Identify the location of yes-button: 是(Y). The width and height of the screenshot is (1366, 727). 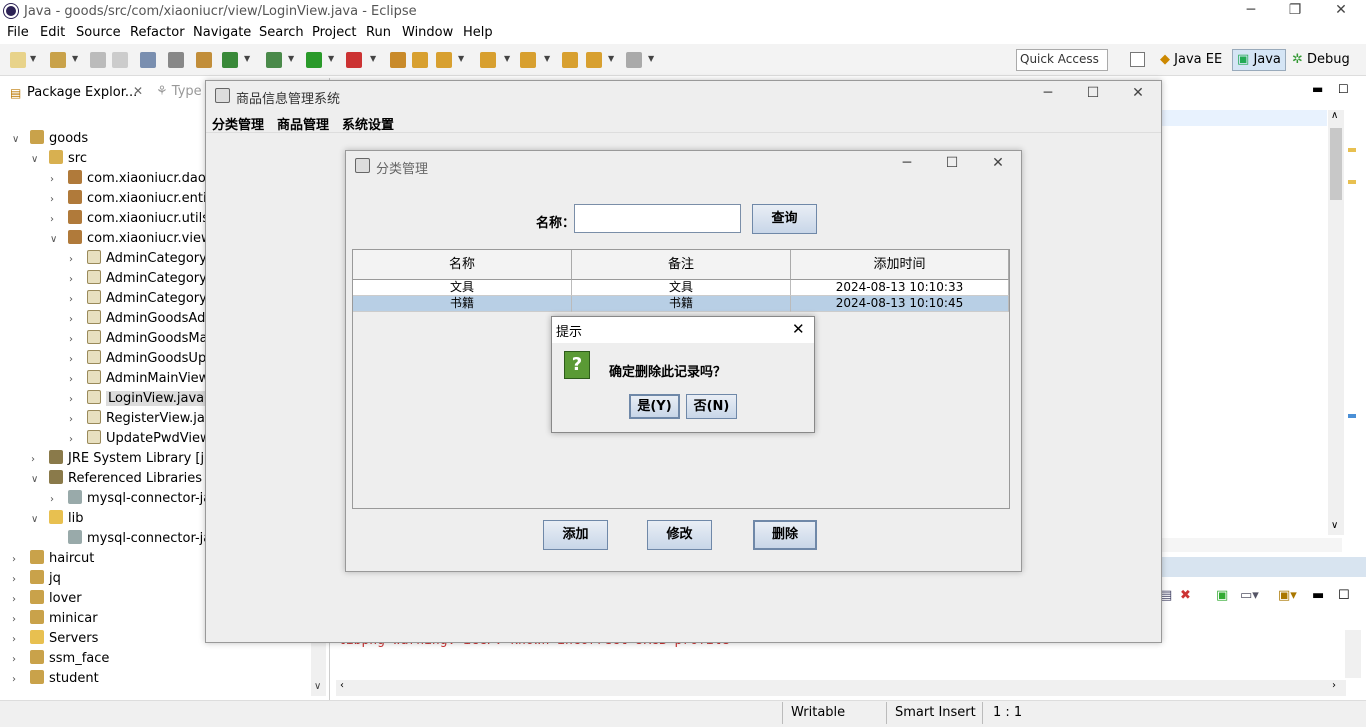
(654, 406).